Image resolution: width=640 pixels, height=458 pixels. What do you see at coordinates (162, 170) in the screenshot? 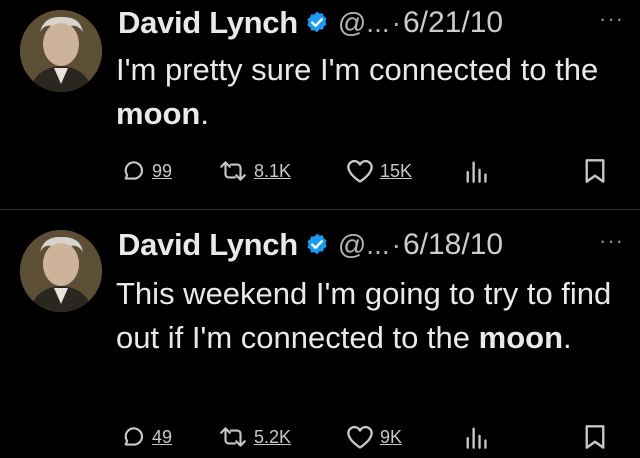
I see `reply-count: 99` at bounding box center [162, 170].